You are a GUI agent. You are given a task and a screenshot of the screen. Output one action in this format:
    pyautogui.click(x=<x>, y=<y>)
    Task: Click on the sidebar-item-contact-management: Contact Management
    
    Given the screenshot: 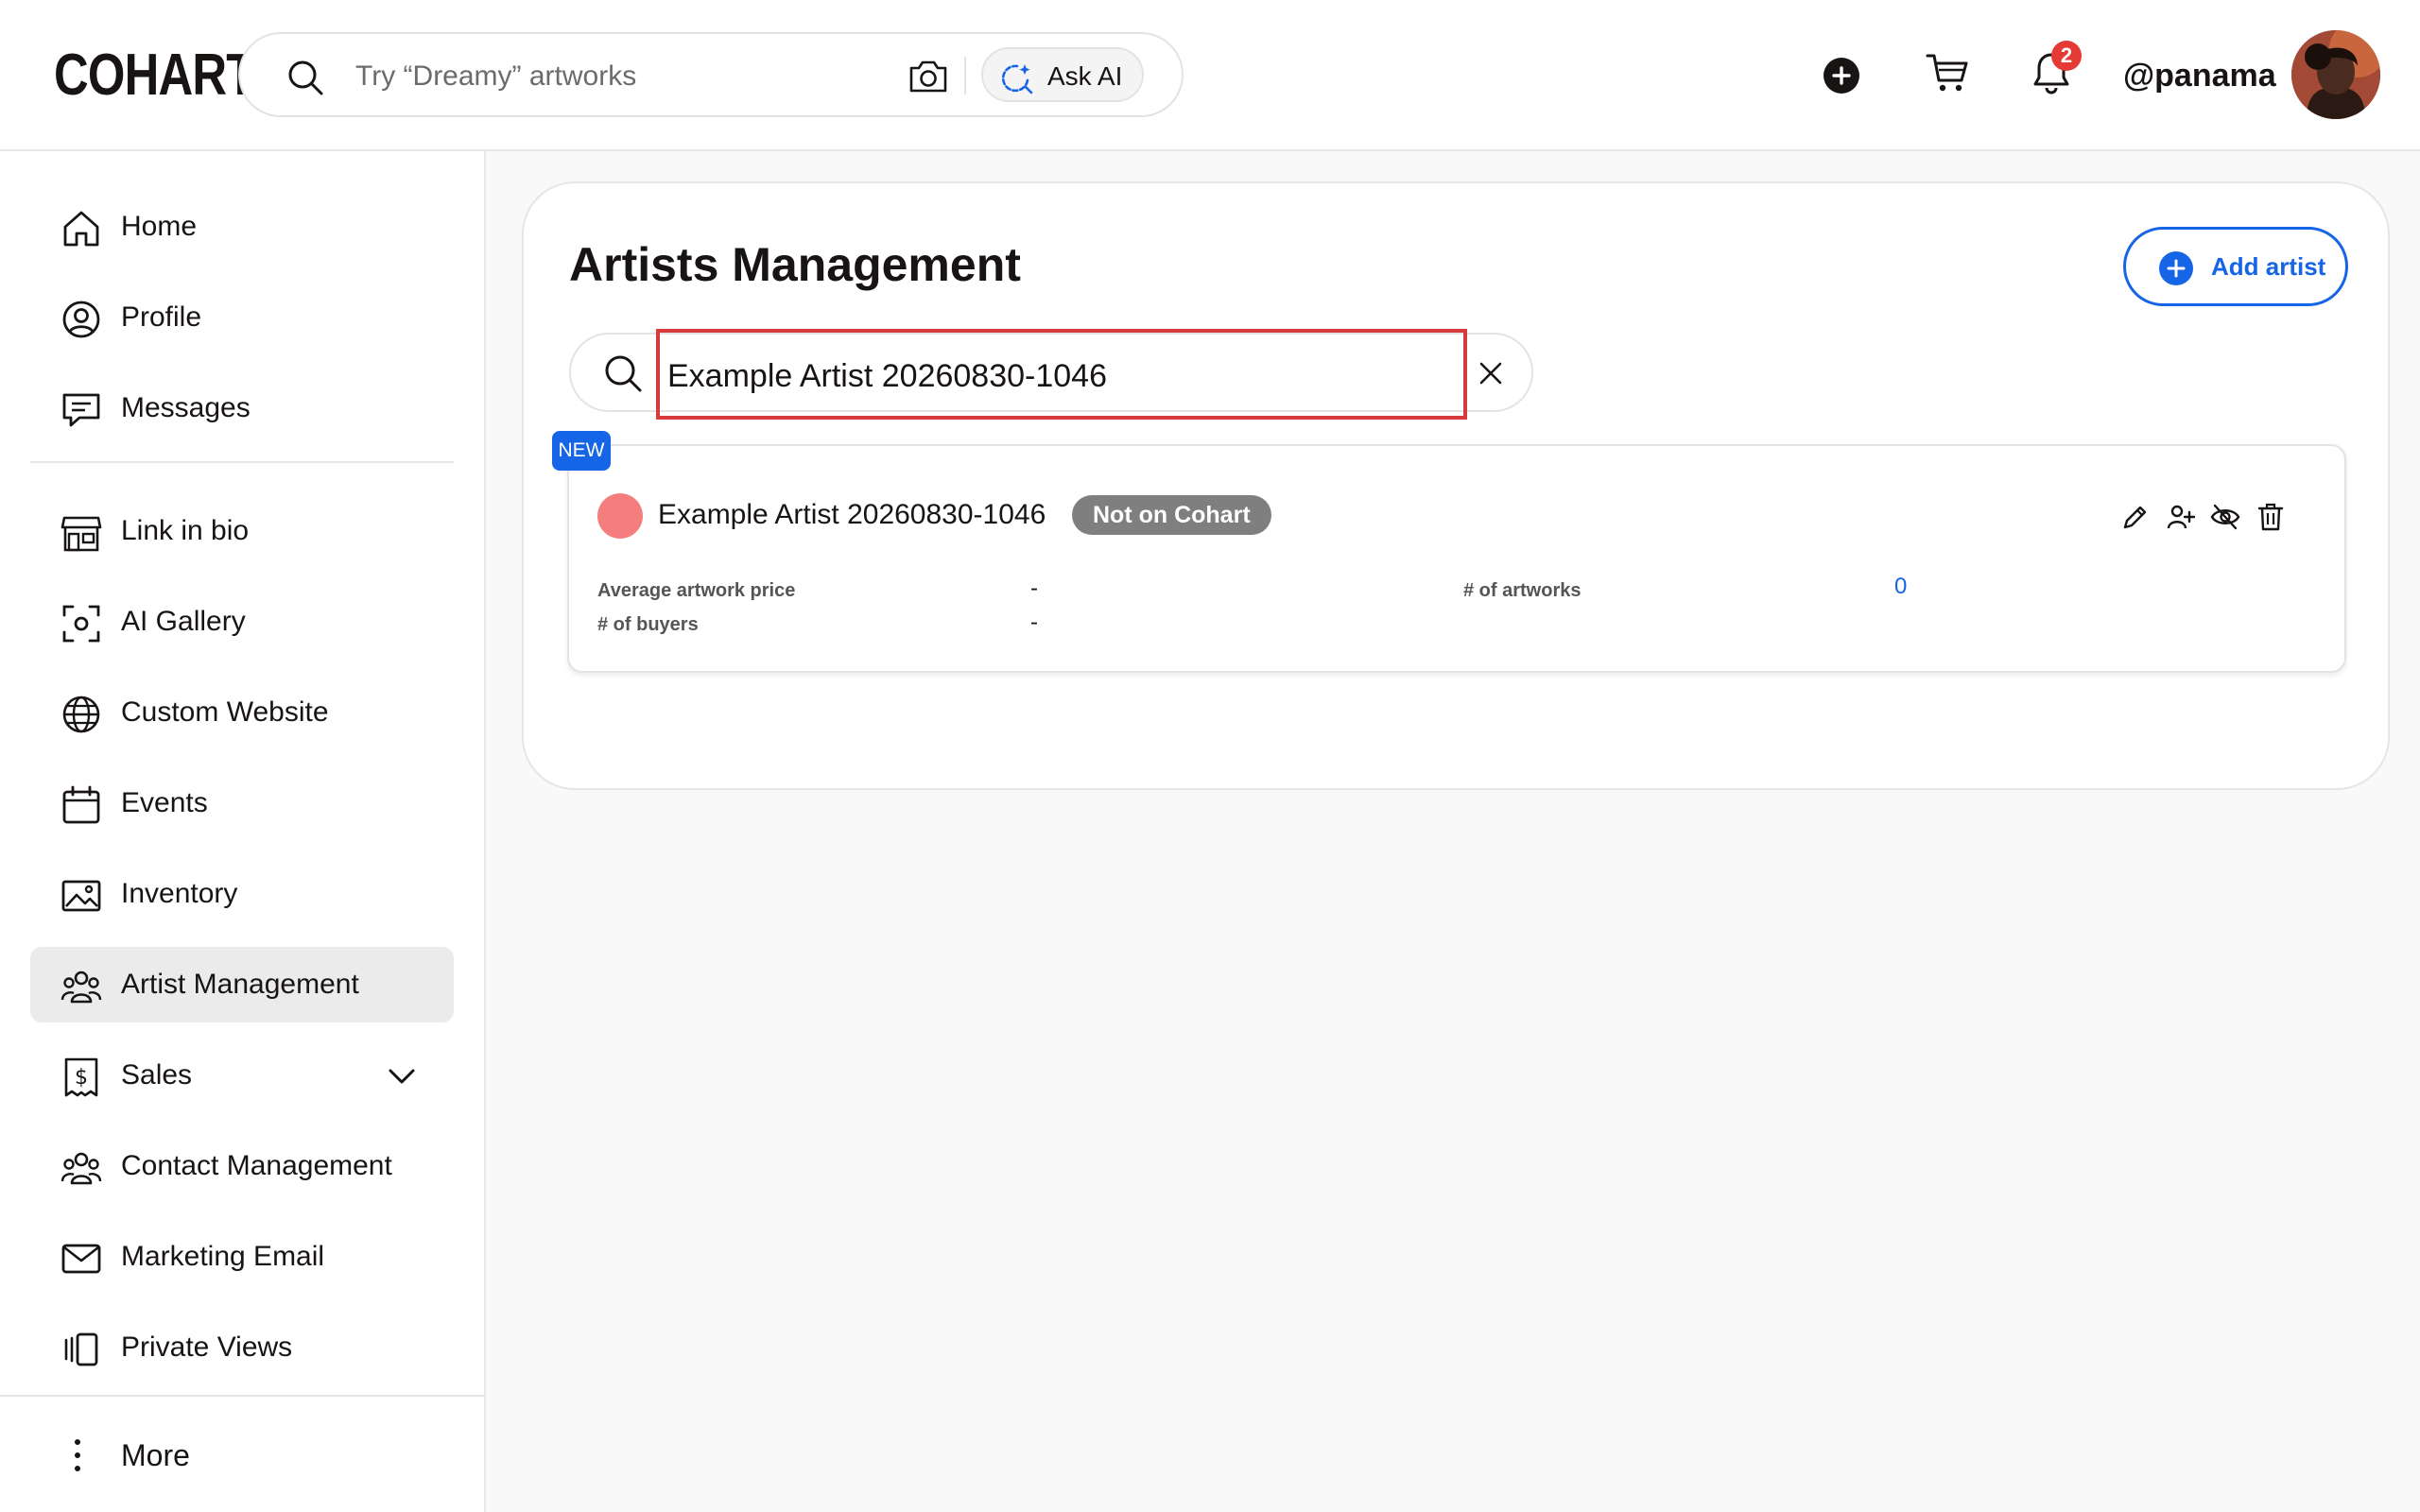 What is the action you would take?
    pyautogui.click(x=242, y=1166)
    